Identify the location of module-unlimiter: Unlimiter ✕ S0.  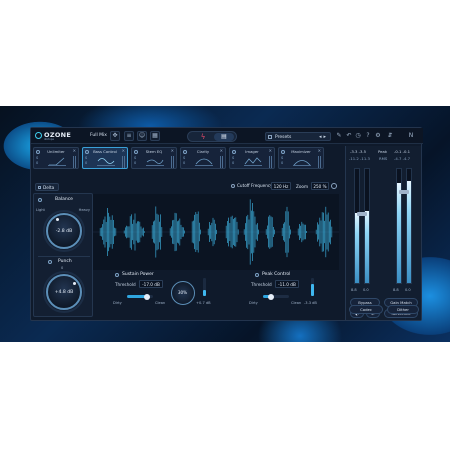
(56, 158).